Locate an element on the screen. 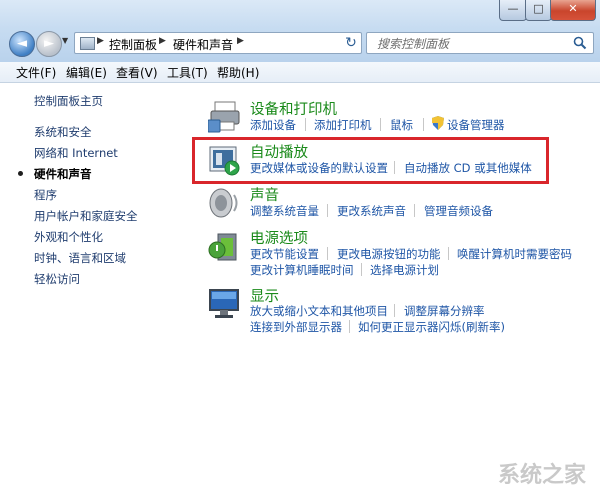  choose-power-plan-link: 选择电源计划 is located at coordinates (404, 270).